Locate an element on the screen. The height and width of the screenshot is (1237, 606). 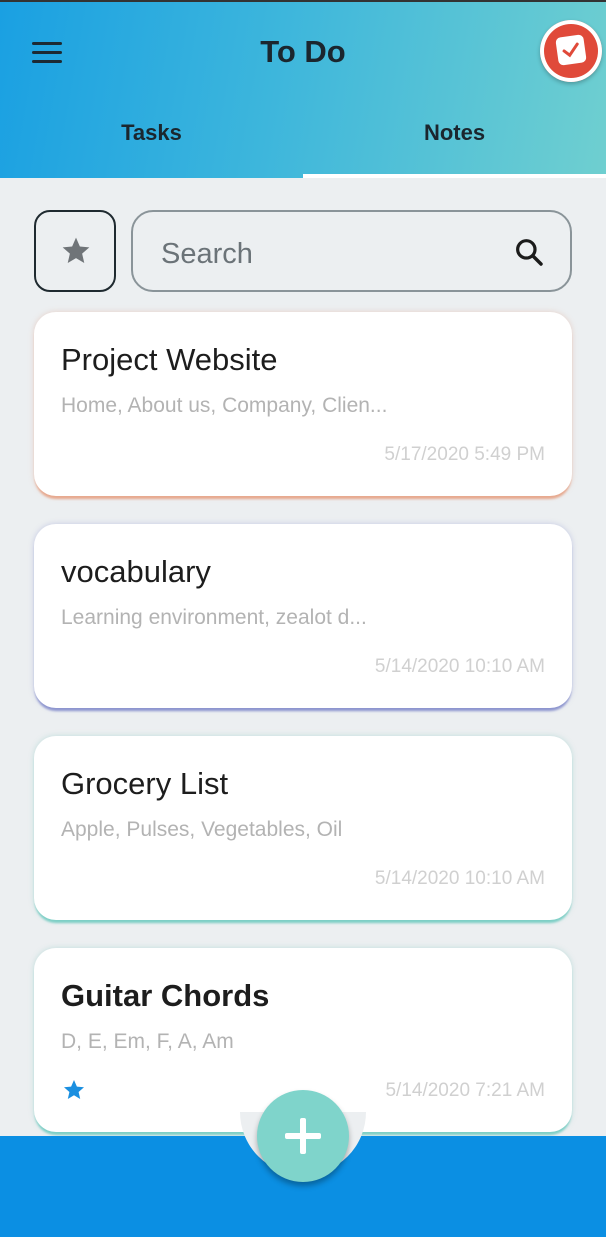
note-title: vocabulary is located at coordinates (136, 571).